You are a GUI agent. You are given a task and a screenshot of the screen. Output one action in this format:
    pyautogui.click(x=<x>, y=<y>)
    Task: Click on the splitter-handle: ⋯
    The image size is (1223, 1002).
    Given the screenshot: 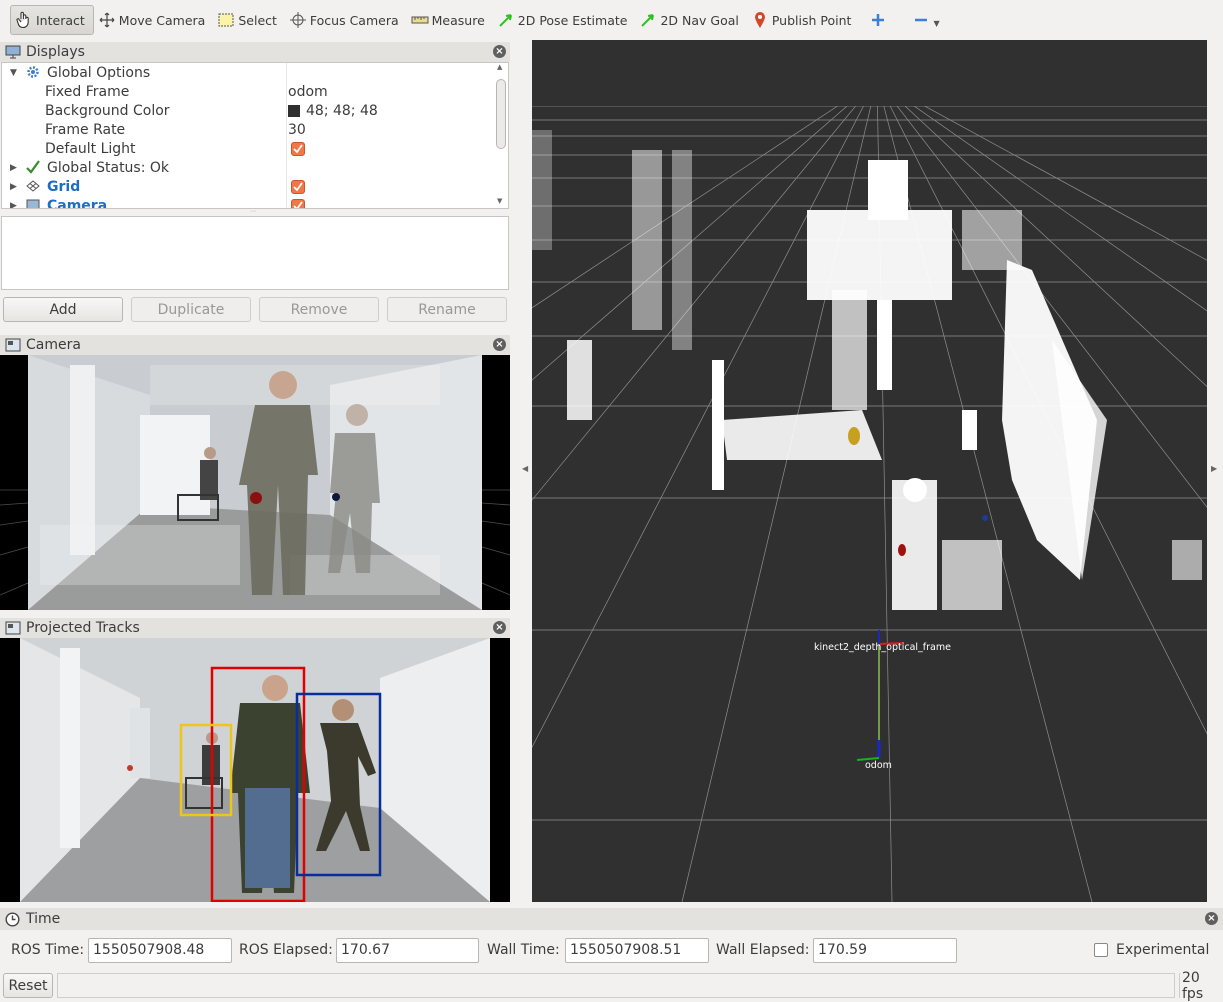 What is the action you would take?
    pyautogui.click(x=255, y=212)
    